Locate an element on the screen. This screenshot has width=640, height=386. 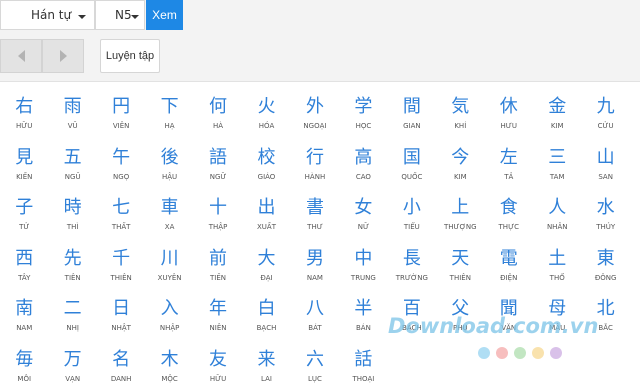
kanji-card: 三 TAM is located at coordinates (557, 172).